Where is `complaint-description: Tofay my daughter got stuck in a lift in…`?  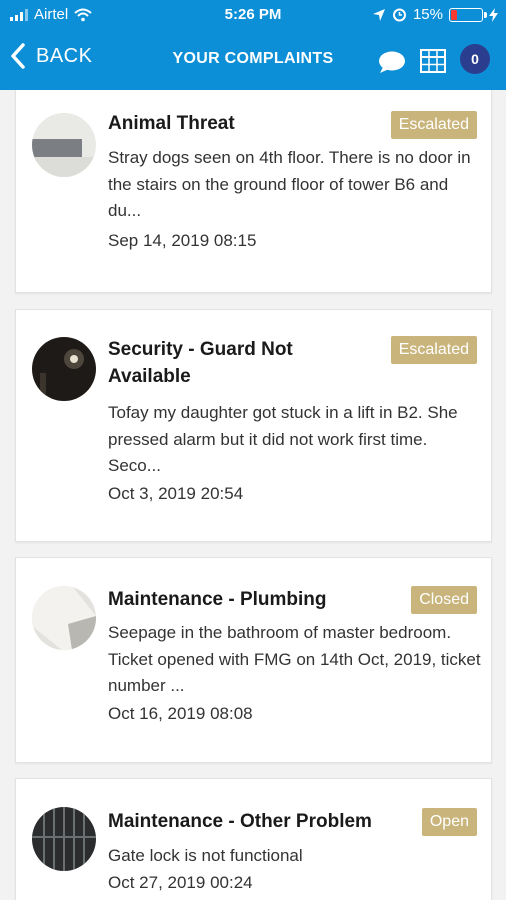
complaint-description: Tofay my daughter got stuck in a lift in… is located at coordinates (283, 439).